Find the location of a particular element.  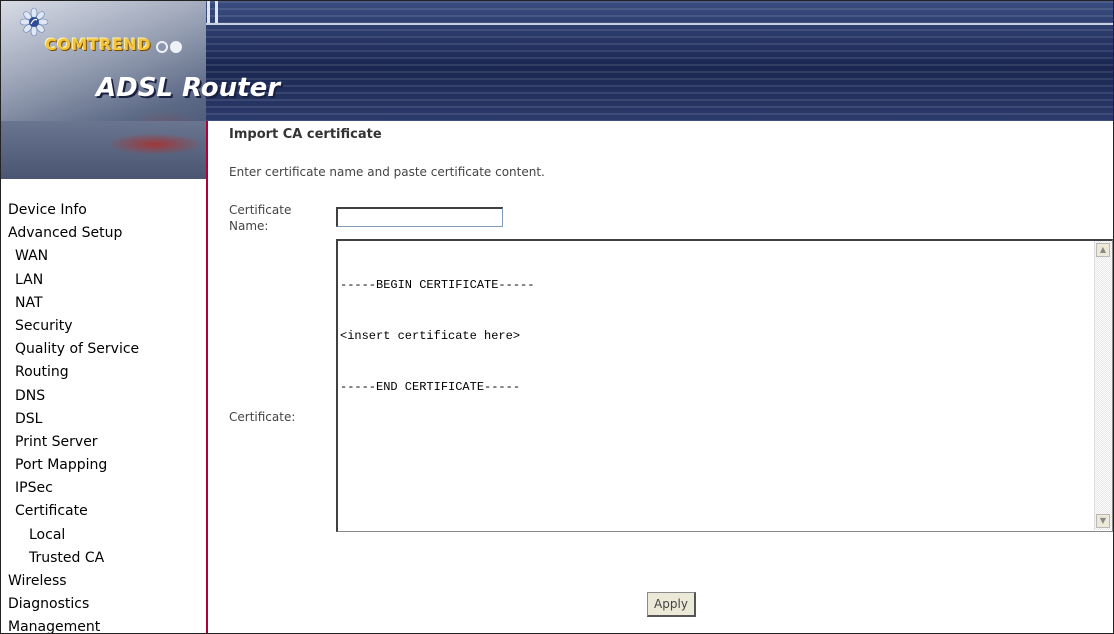

sidebar-item-certificate: Certificate is located at coordinates (70, 511).